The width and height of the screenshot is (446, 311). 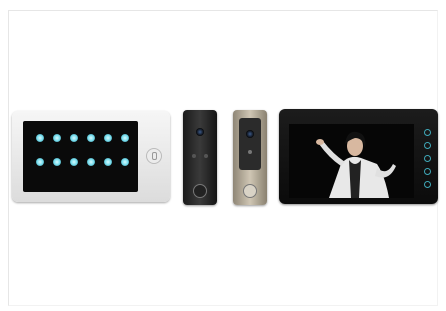 I want to click on black-indoor-monitor, so click(x=358, y=156).